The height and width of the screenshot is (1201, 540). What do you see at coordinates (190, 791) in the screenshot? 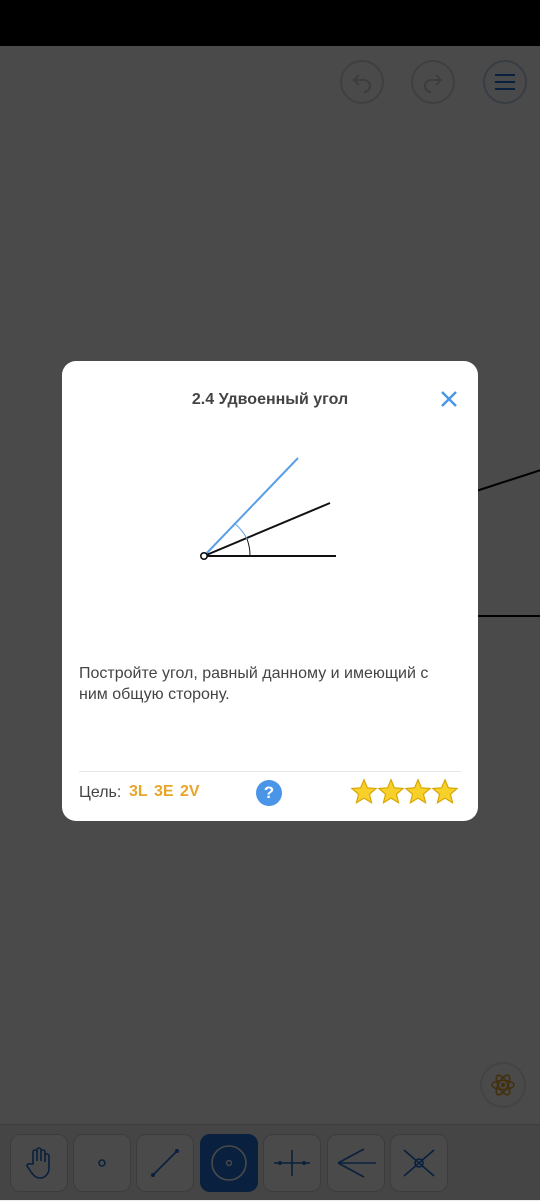
I see `goal-moves: 2V` at bounding box center [190, 791].